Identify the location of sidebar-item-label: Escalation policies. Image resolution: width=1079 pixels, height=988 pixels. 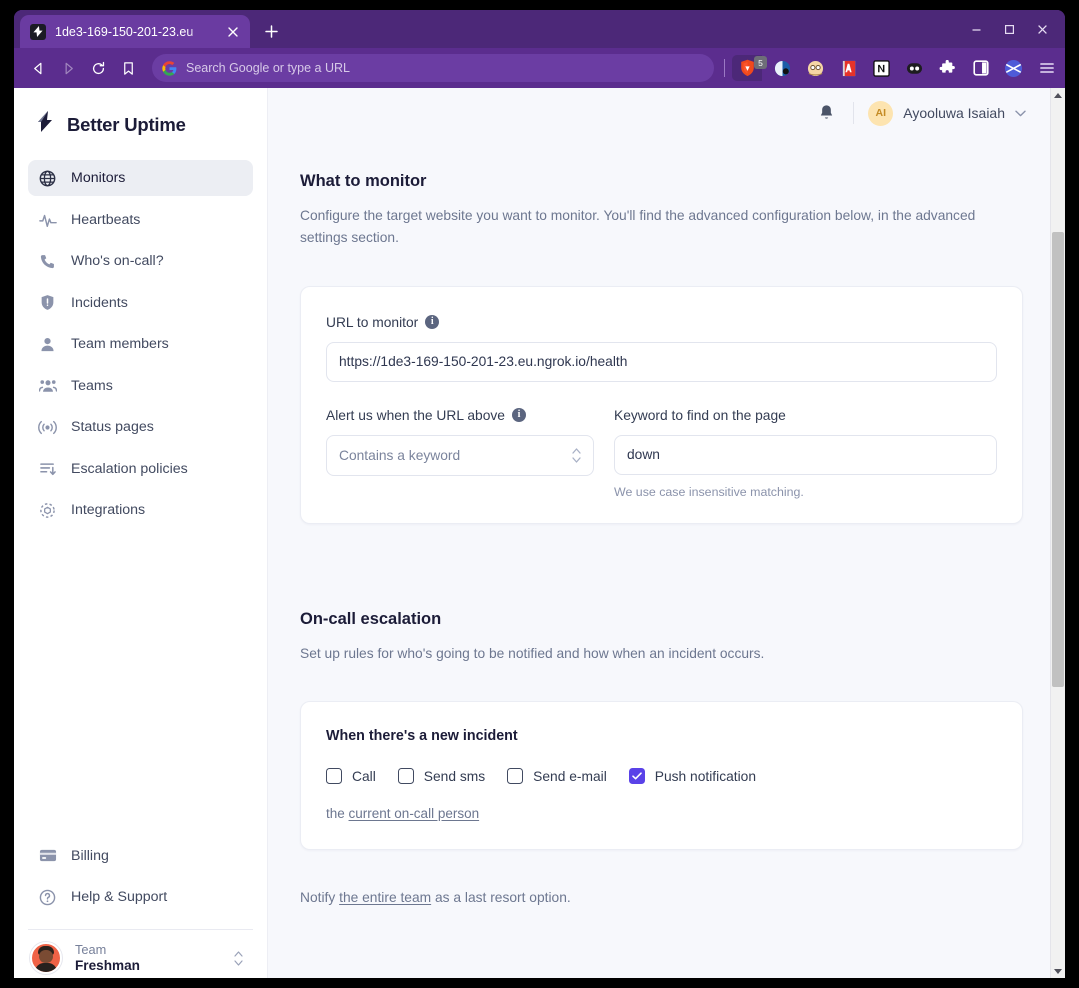
(129, 468).